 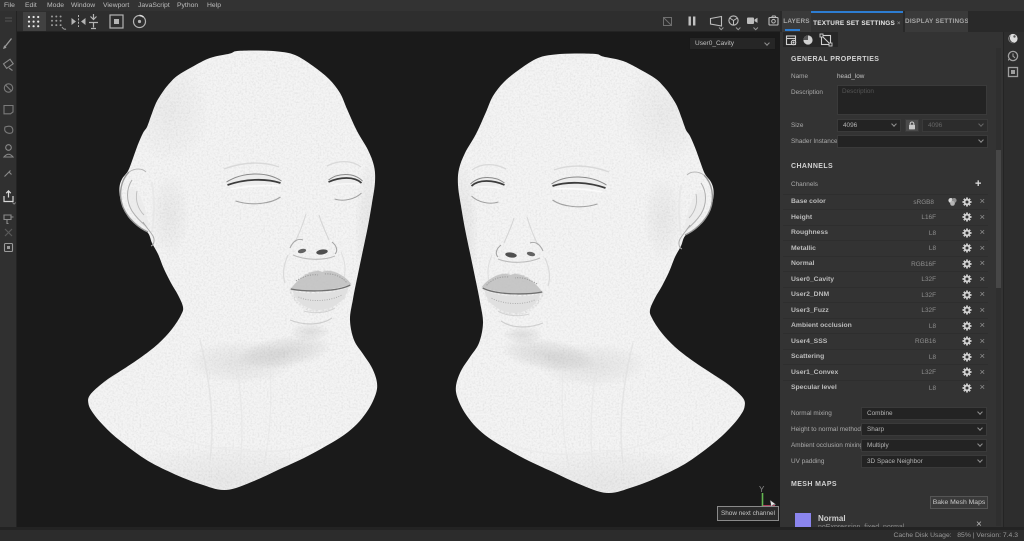 I want to click on svg-text: Y, so click(x=762, y=489).